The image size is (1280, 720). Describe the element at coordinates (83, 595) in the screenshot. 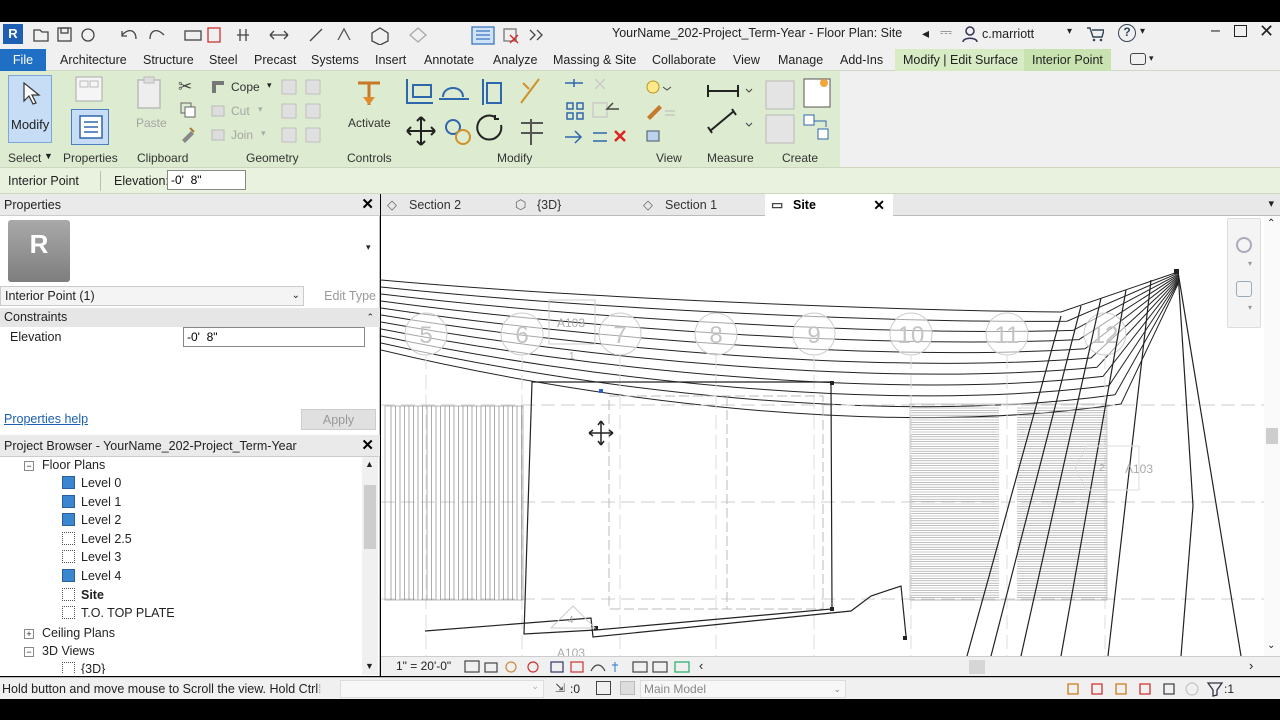

I see `tree-level-item: Site` at that location.